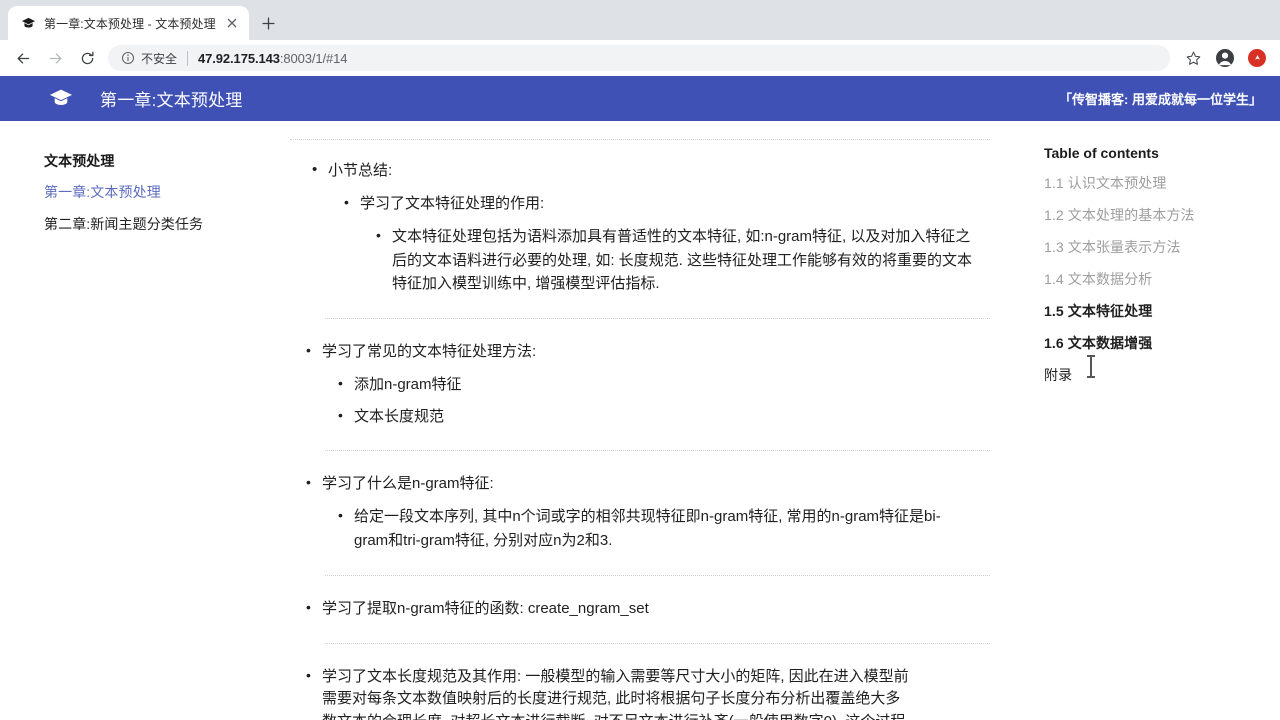  What do you see at coordinates (1154, 183) in the screenshot?
I see `toc-item-1-1: 1.1 认识文本预处理` at bounding box center [1154, 183].